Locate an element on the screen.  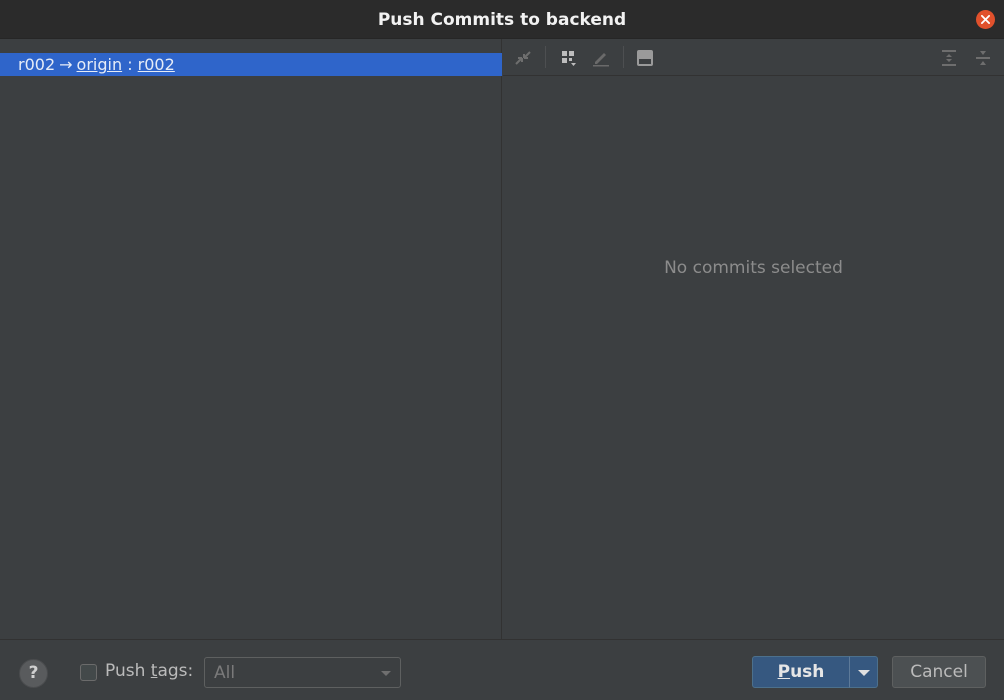
expand-all-icon is located at coordinates (949, 58).